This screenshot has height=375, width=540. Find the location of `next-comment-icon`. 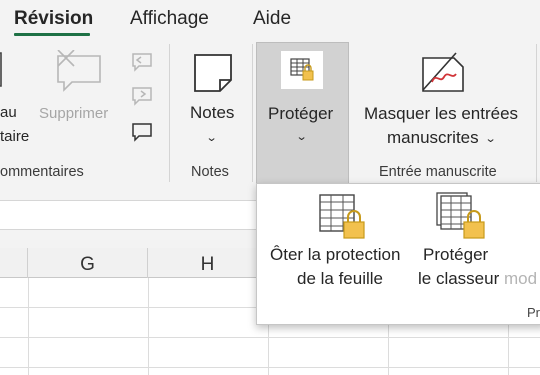

next-comment-icon is located at coordinates (142, 96).